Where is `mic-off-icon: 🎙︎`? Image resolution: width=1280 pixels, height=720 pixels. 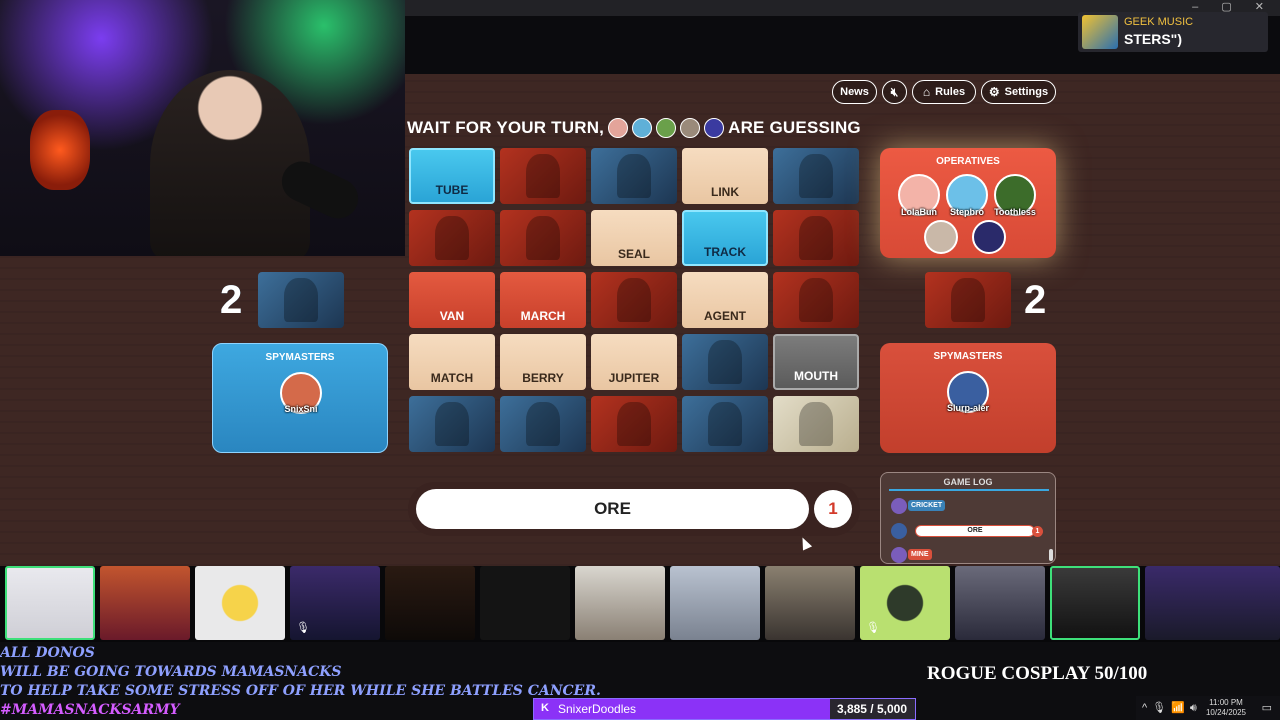 mic-off-icon: 🎙︎ is located at coordinates (873, 628).